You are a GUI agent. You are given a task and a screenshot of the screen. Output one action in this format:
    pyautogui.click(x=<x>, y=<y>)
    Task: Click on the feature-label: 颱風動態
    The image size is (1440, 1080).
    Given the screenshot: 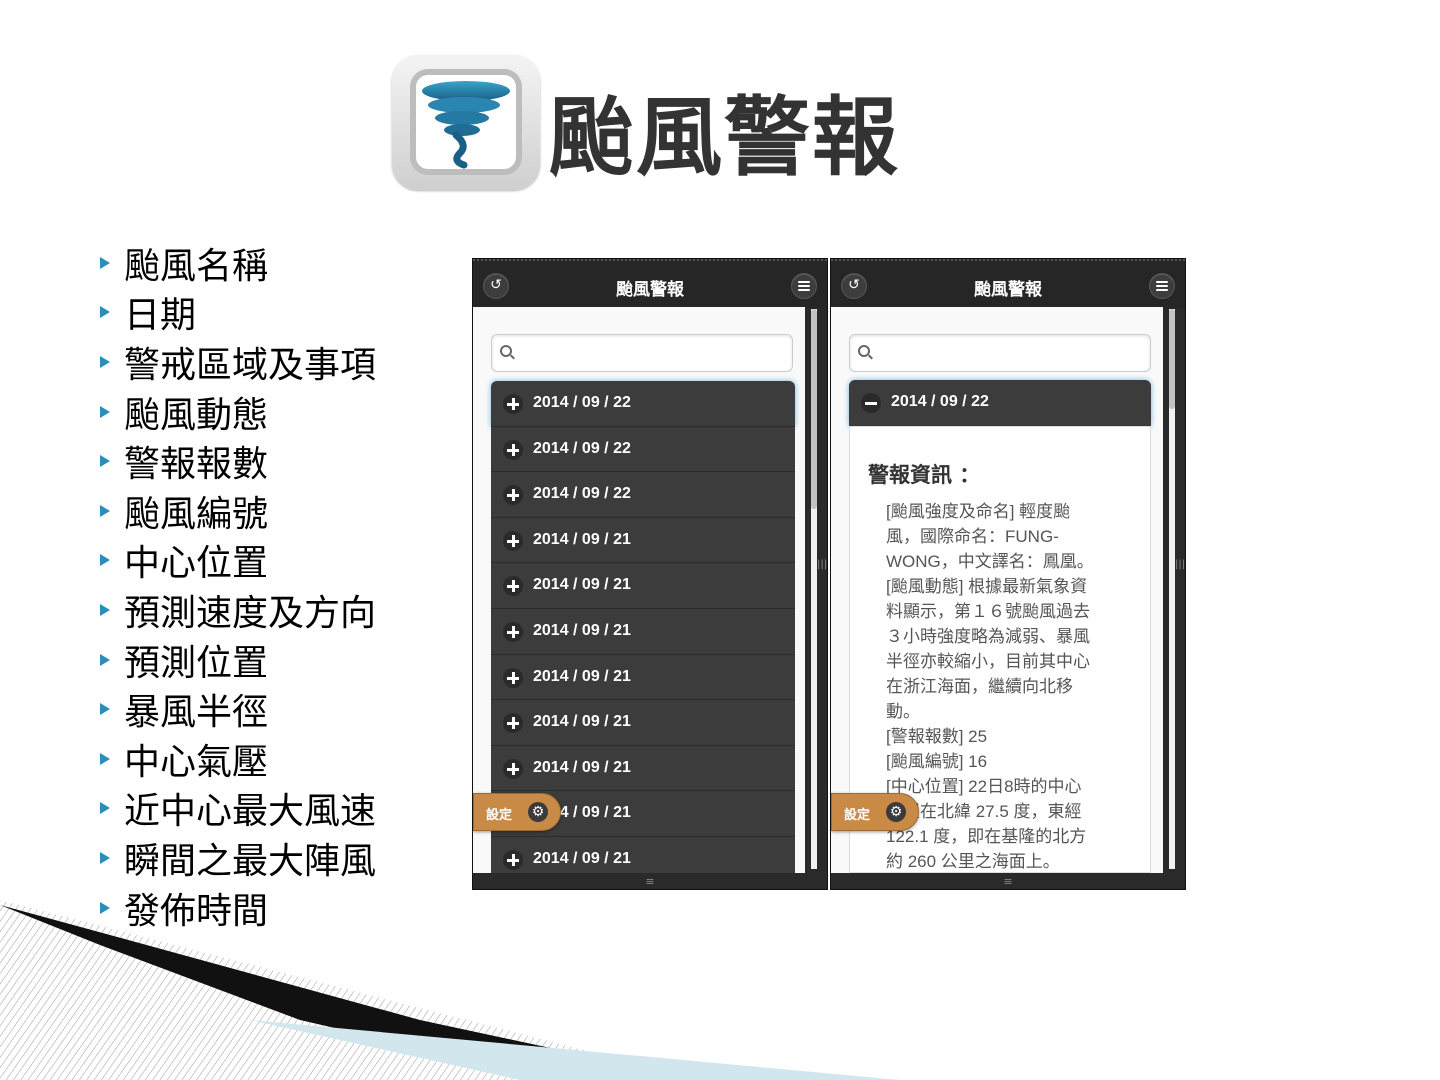 What is the action you would take?
    pyautogui.click(x=196, y=415)
    